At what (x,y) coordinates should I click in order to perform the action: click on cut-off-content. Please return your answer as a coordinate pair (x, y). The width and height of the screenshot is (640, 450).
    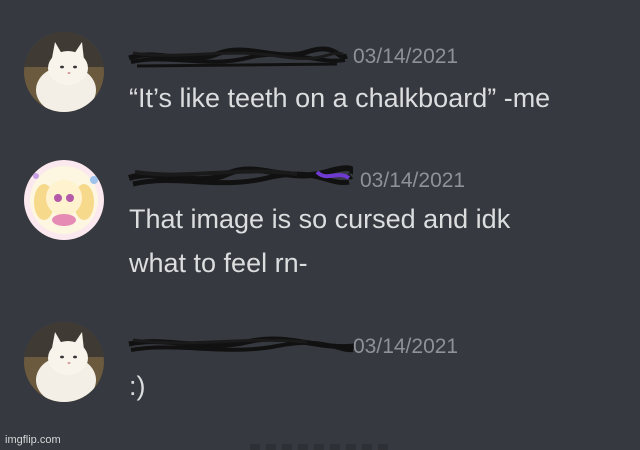
    Looking at the image, I should click on (320, 447).